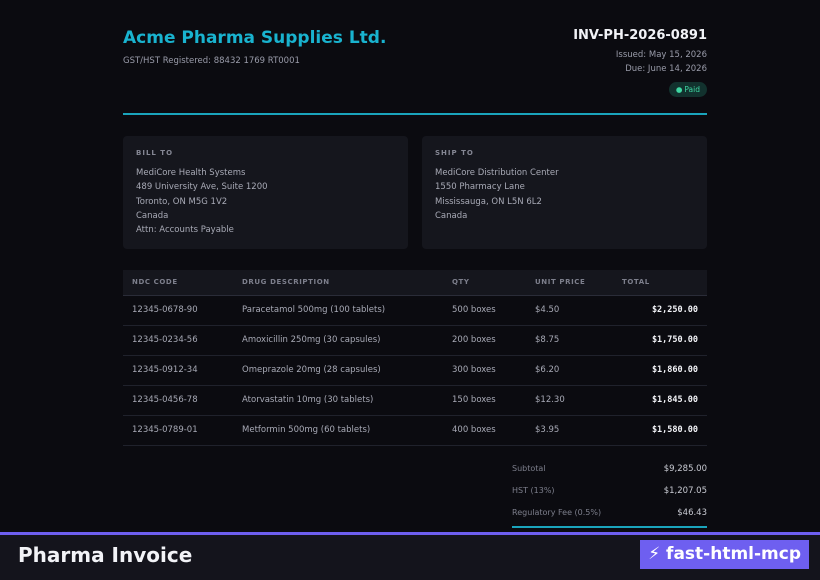 This screenshot has height=580, width=820. Describe the element at coordinates (550, 400) in the screenshot. I see `cell-unit-price: $12.30` at that location.